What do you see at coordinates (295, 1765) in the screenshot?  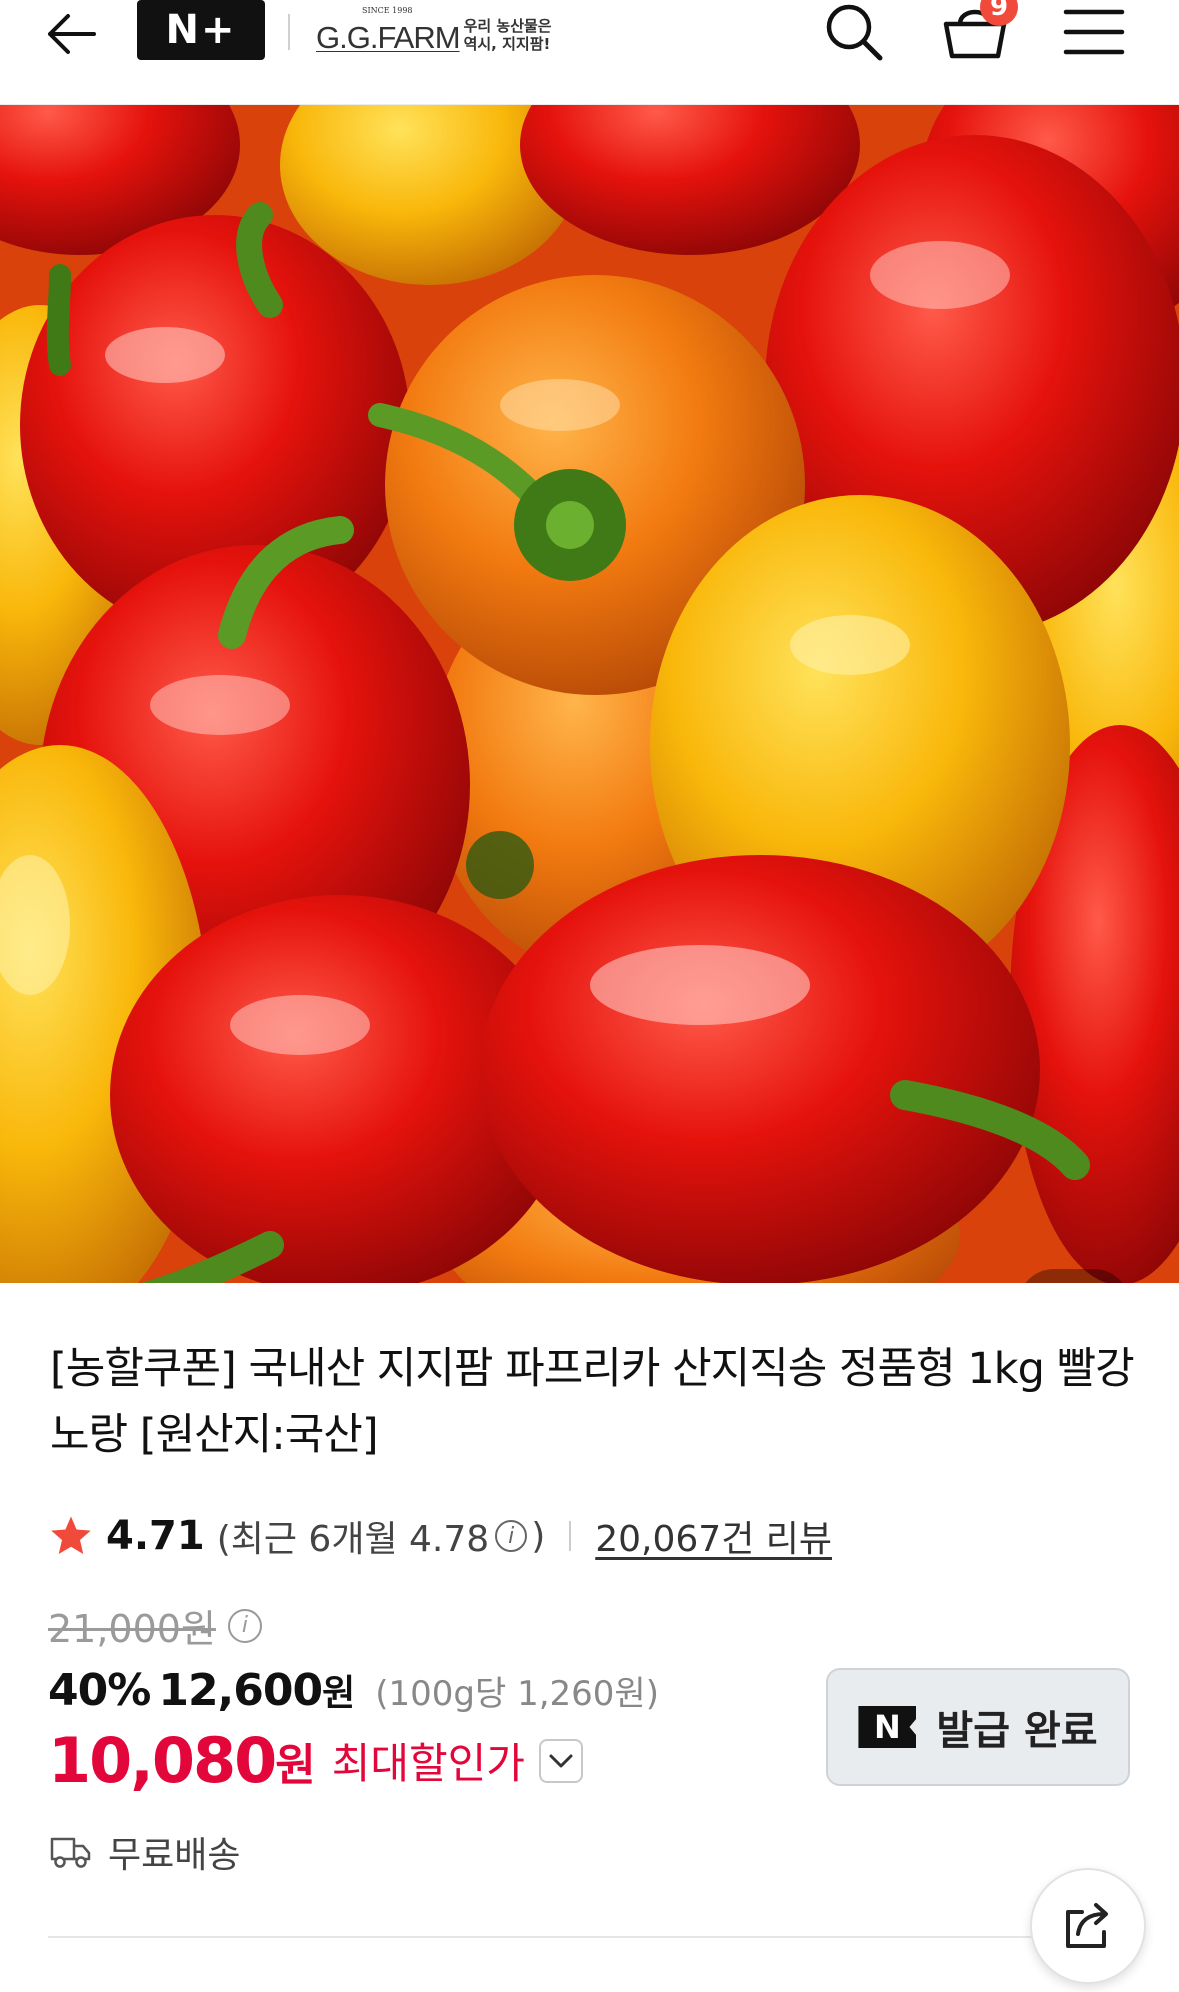 I see `max-discount-unit: 원` at bounding box center [295, 1765].